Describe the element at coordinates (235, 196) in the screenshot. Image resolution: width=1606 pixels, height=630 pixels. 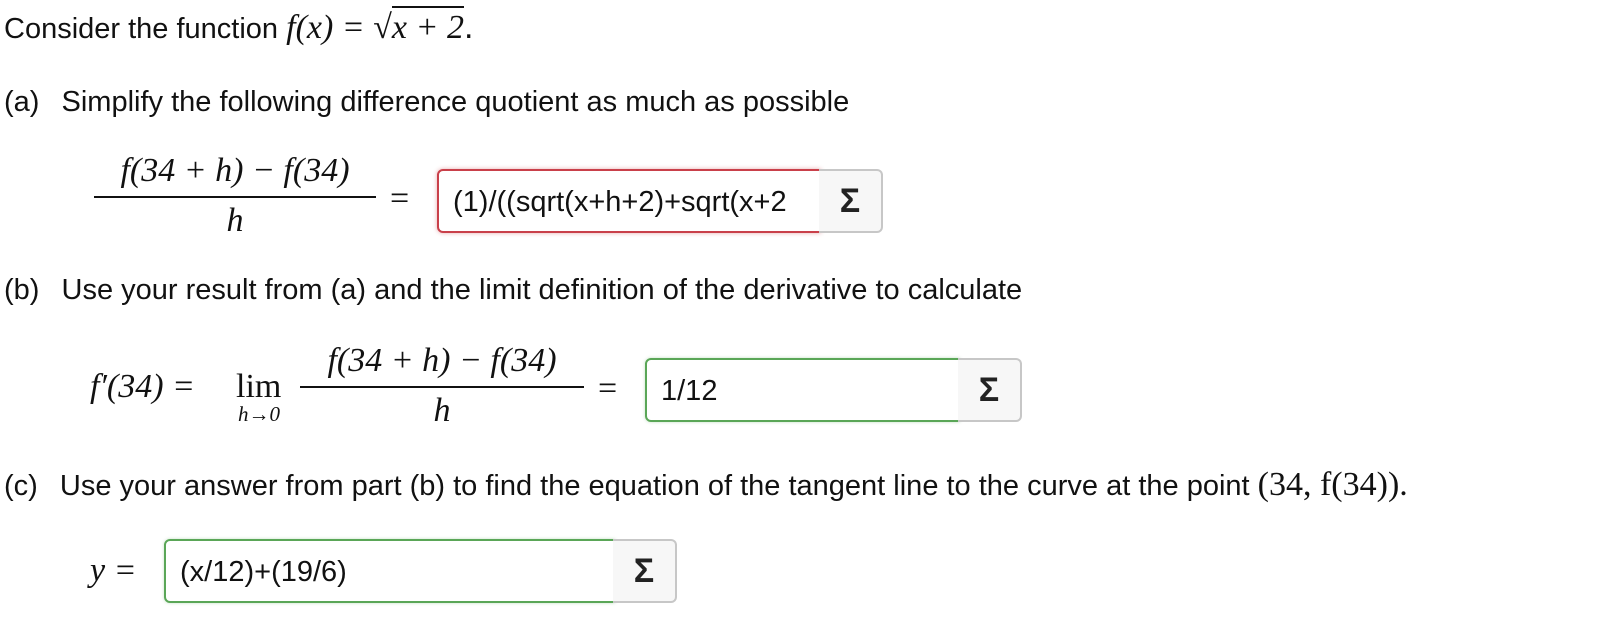
I see `part-a-fraction: f(34 + h) − f(34) h` at that location.